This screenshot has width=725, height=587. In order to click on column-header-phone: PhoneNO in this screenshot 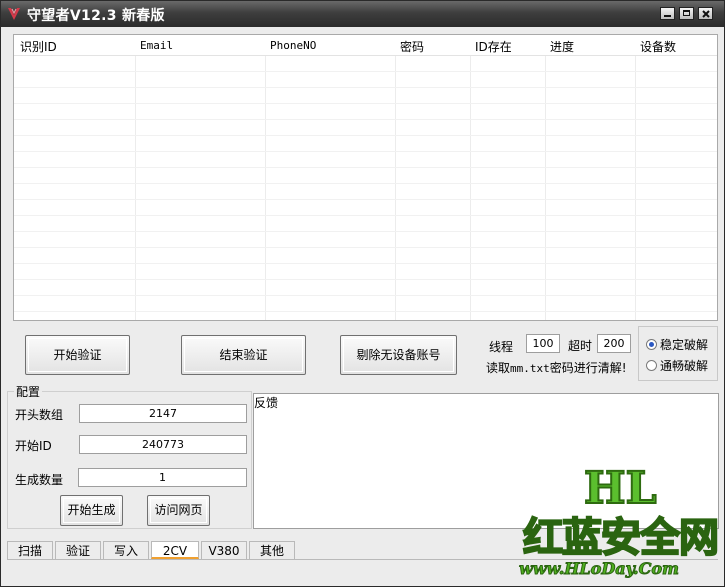, I will do `click(293, 45)`.